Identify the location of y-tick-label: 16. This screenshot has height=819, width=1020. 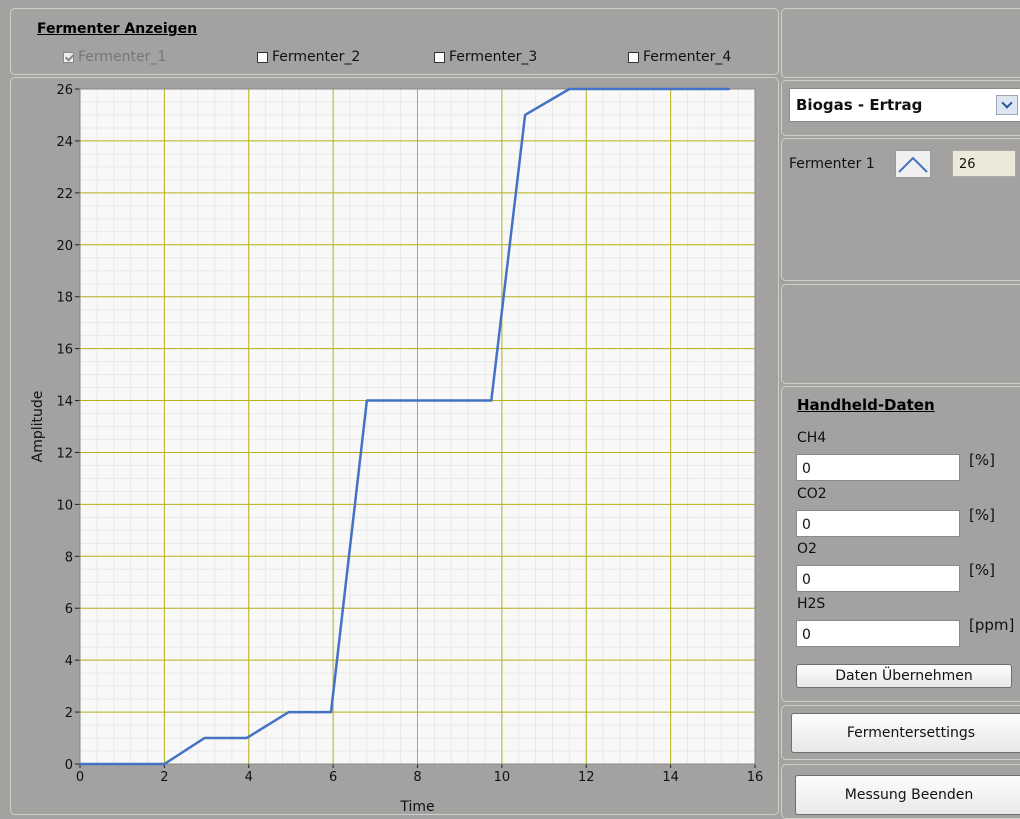
(64, 350).